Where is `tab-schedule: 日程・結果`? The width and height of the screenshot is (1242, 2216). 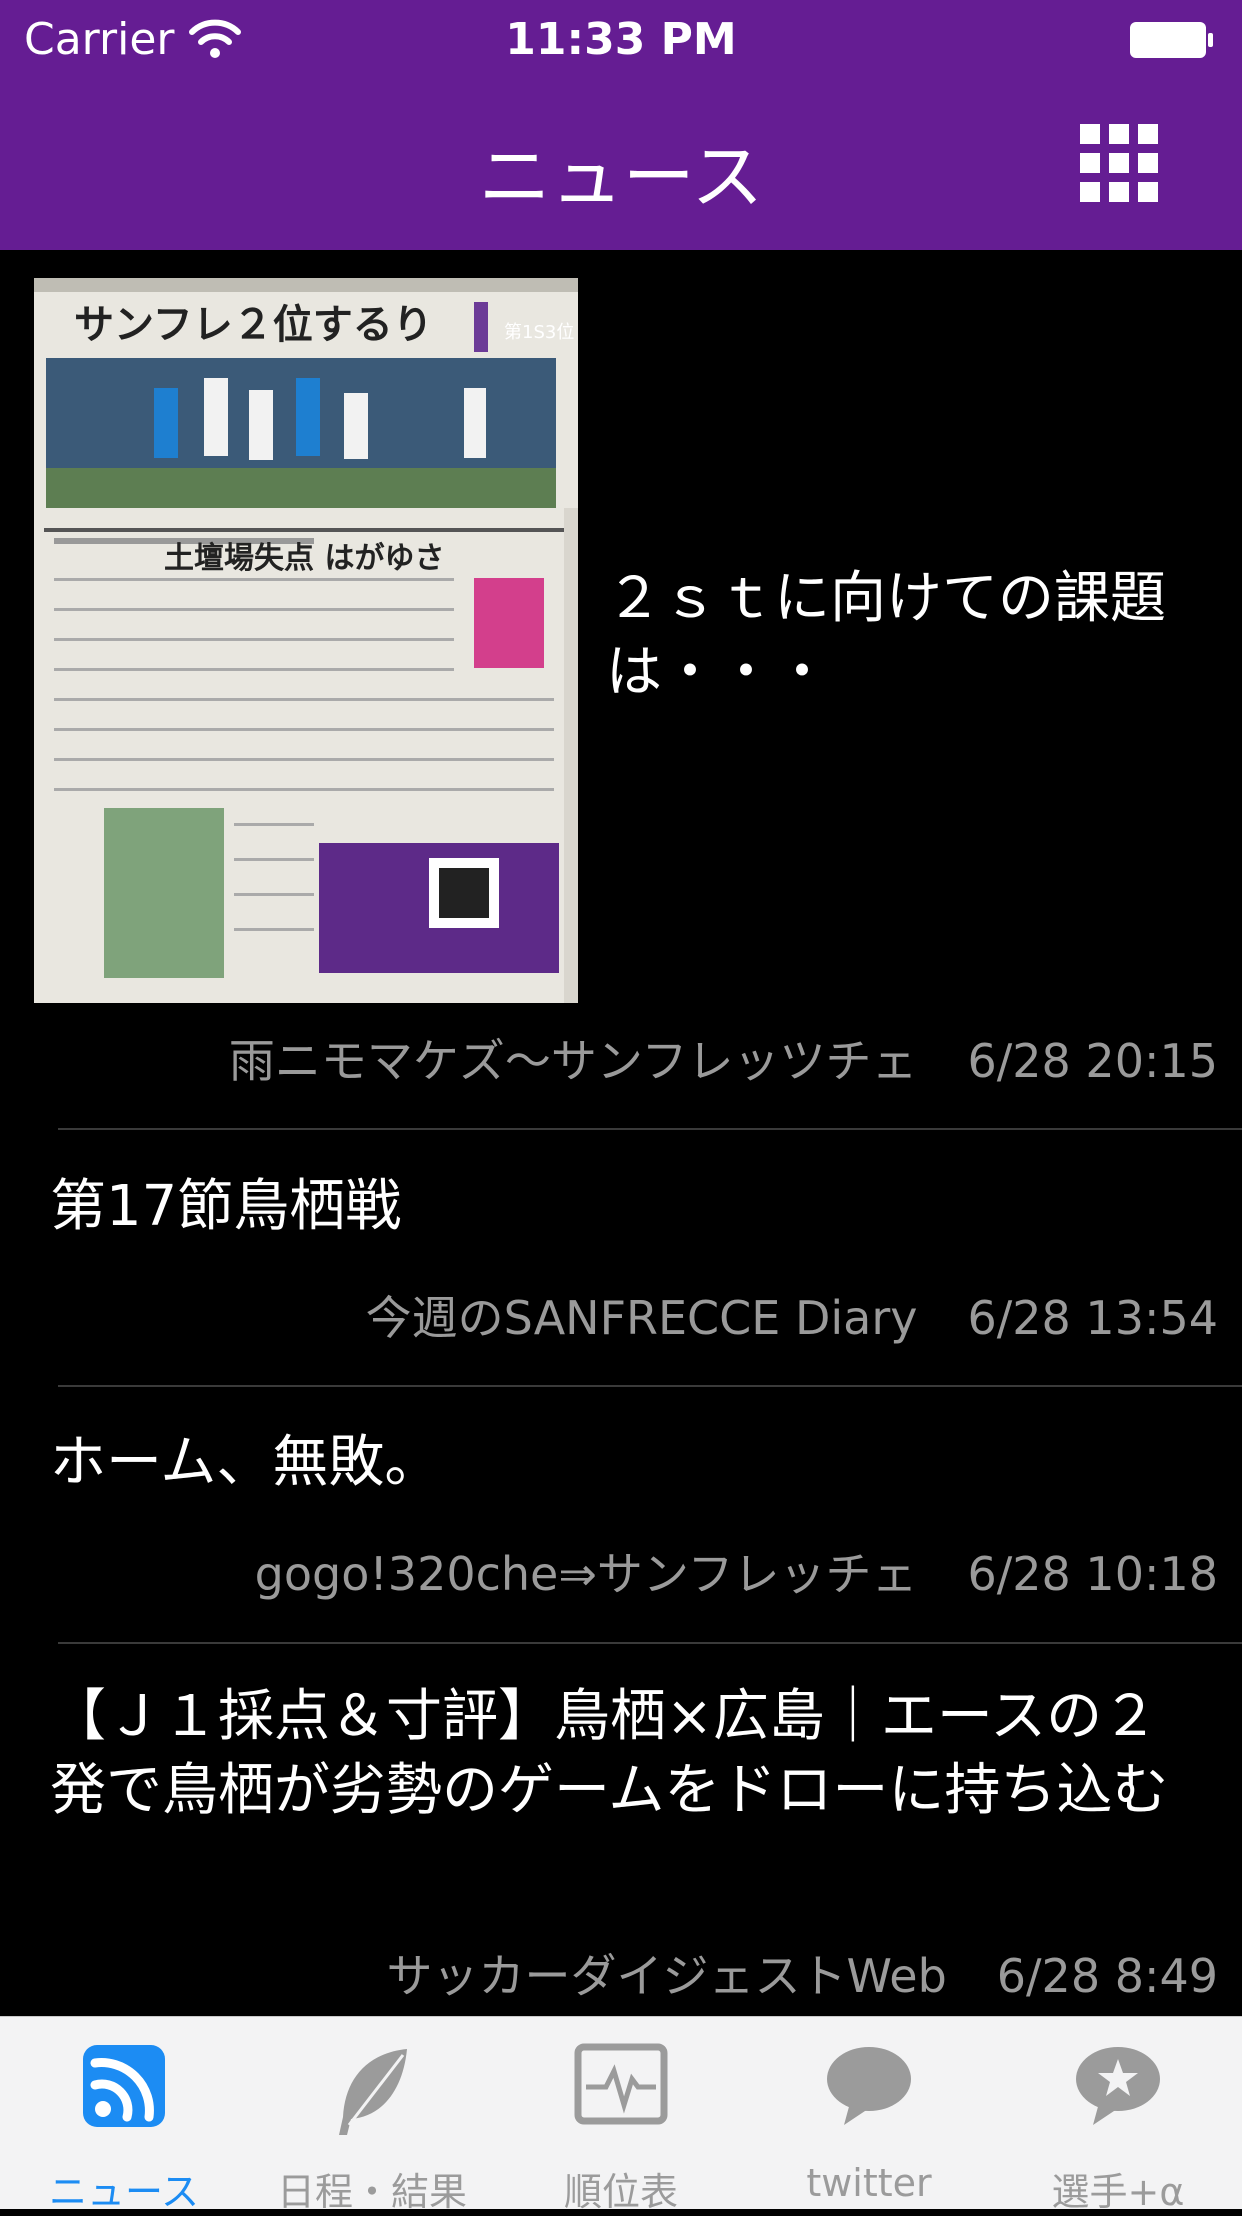
tab-schedule: 日程・結果 is located at coordinates (372, 2115).